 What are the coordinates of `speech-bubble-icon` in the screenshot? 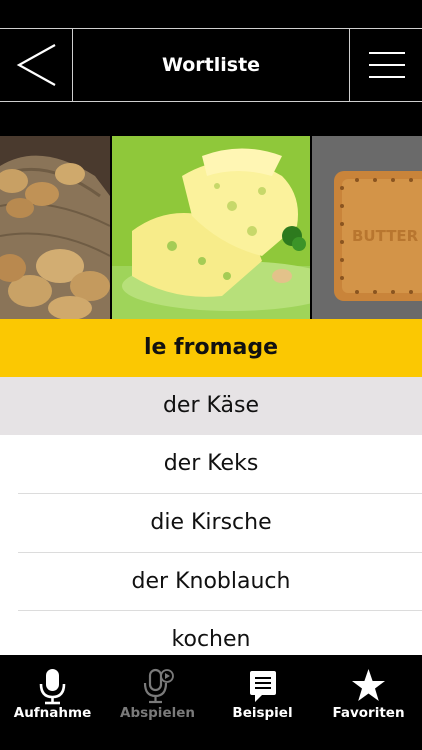 It's located at (263, 686).